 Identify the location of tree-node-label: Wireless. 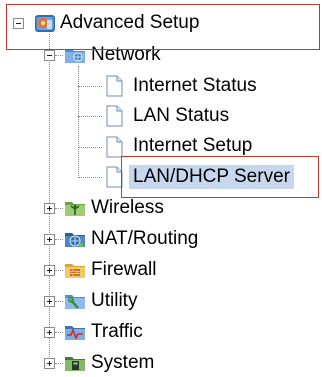
(127, 208).